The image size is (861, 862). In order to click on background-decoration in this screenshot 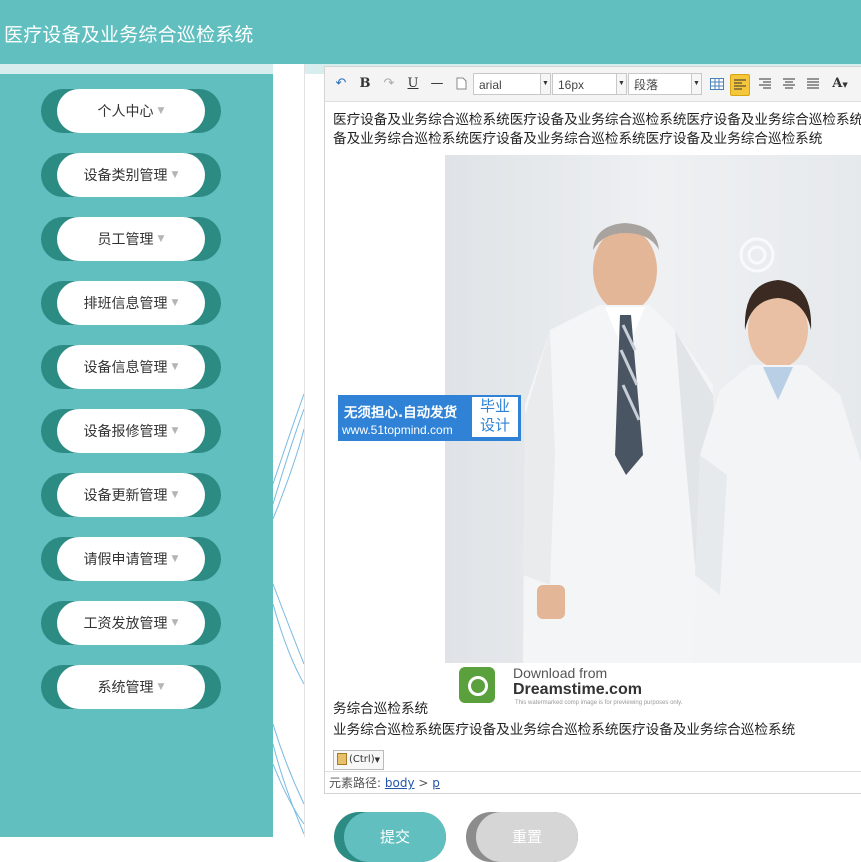, I will do `click(289, 450)`.